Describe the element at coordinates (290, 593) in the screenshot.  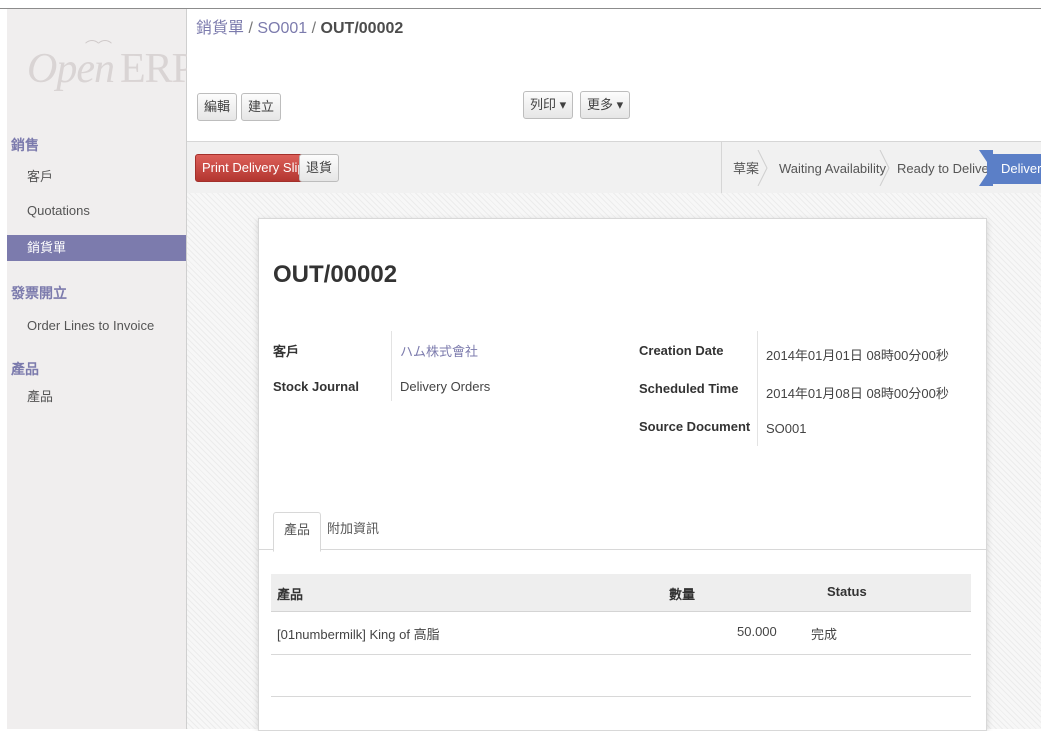
I see `column-product: 產品` at that location.